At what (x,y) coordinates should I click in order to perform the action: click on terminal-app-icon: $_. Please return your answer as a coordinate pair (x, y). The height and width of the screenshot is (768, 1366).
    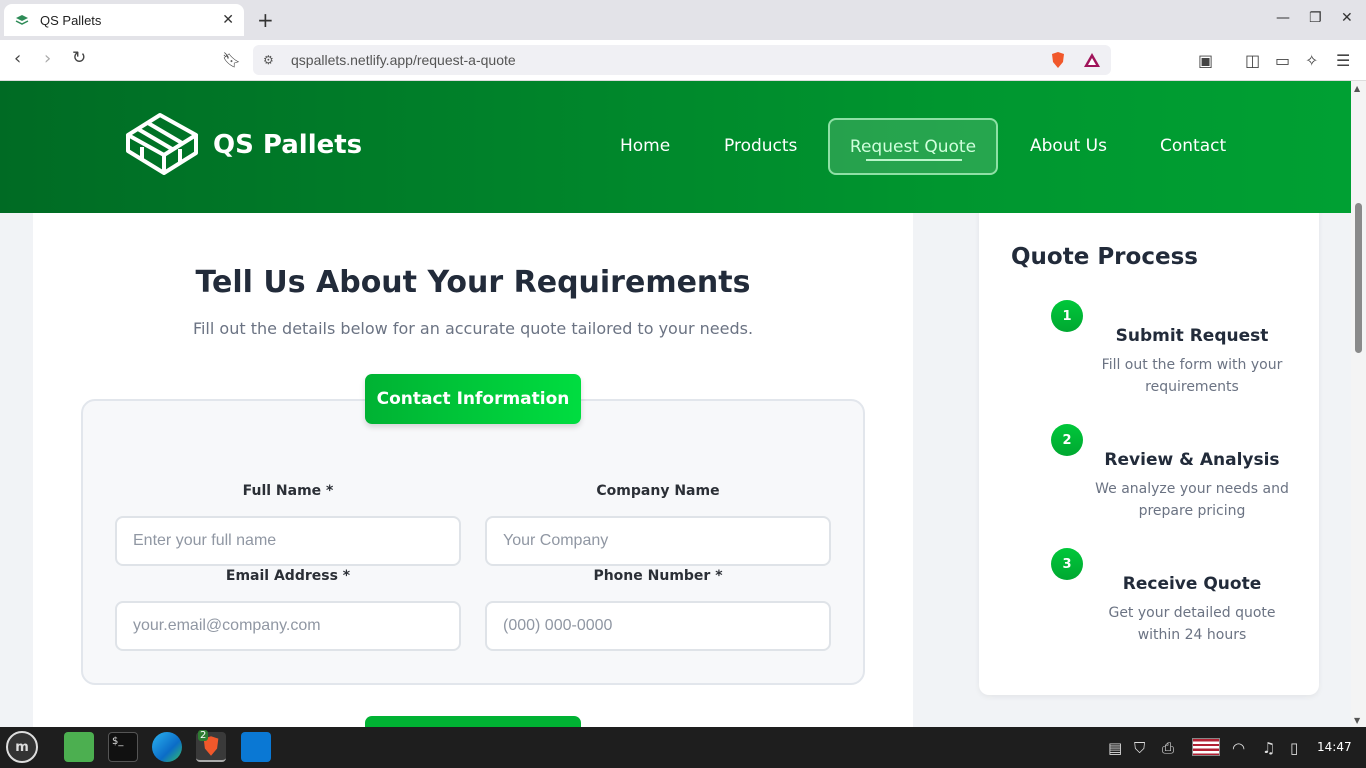
    Looking at the image, I should click on (123, 747).